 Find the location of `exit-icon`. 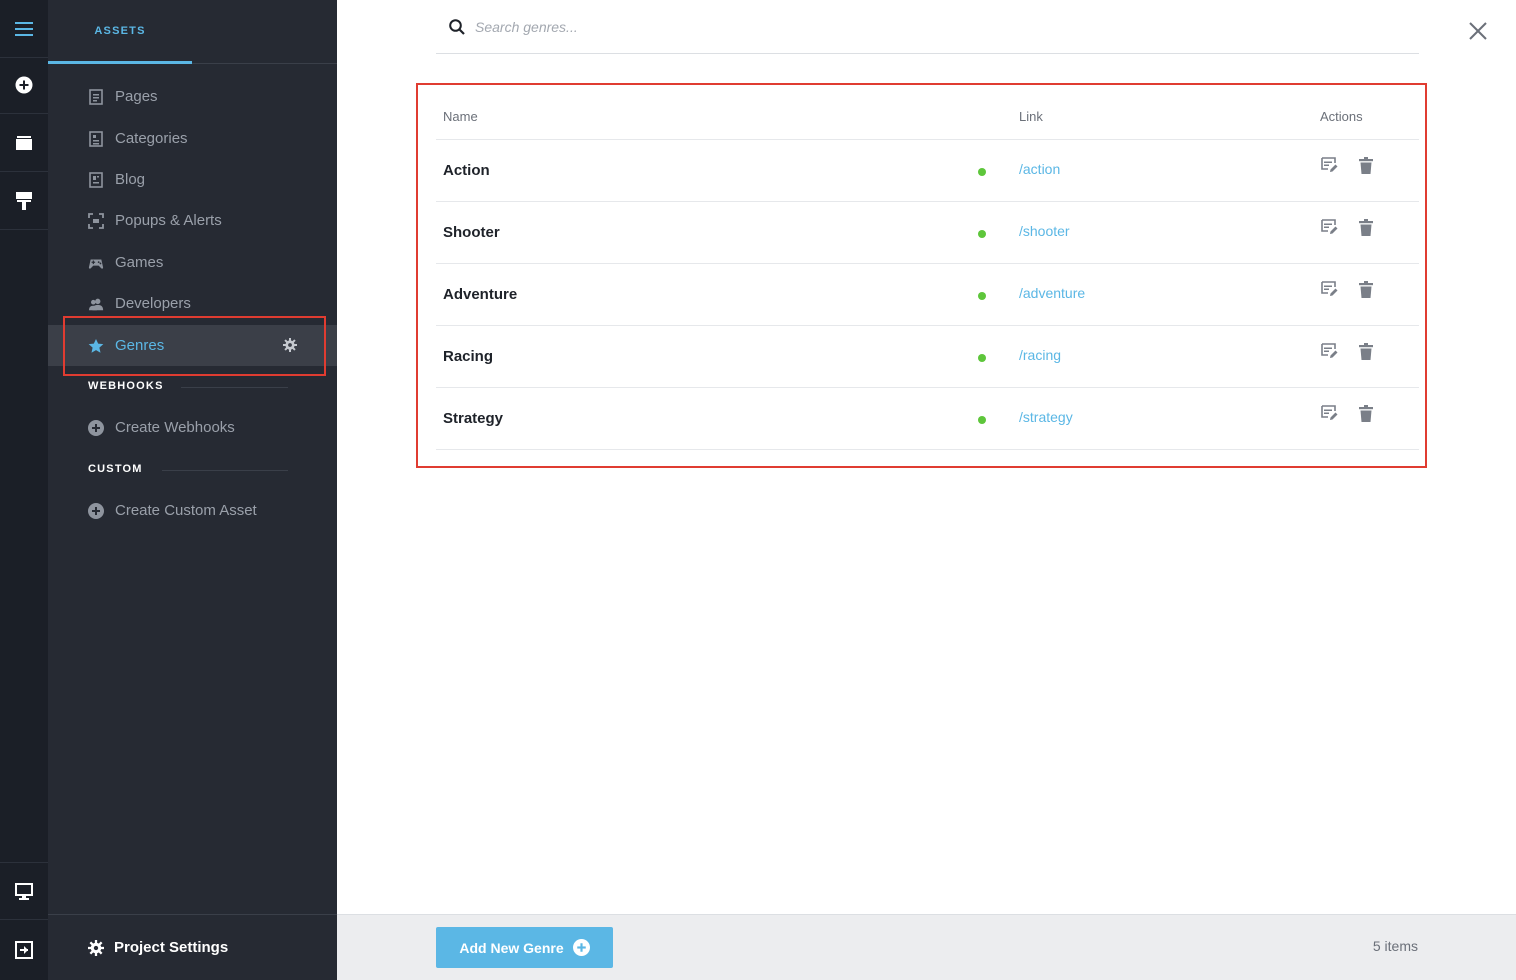

exit-icon is located at coordinates (24, 950).